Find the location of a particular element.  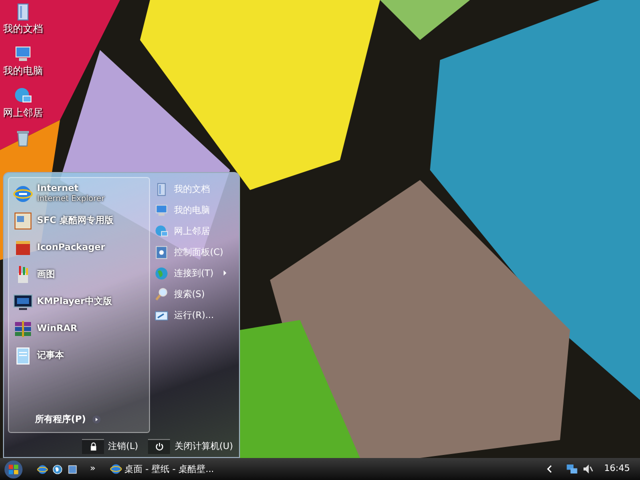

overflow-chevron: » is located at coordinates (93, 469).